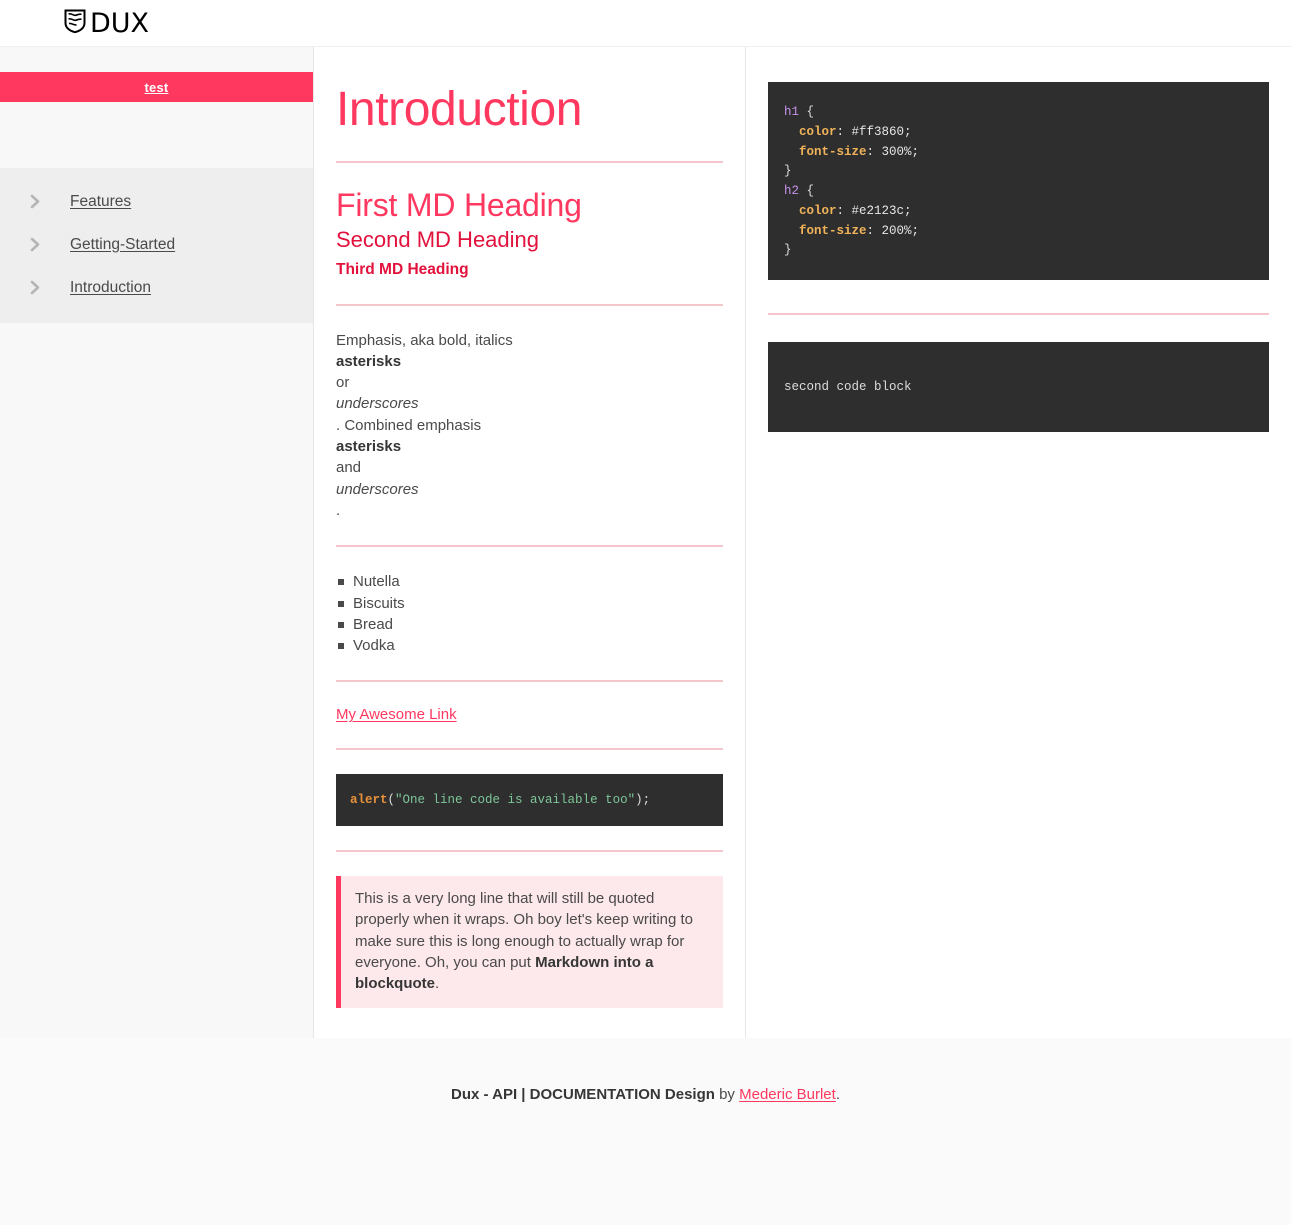  What do you see at coordinates (409, 425) in the screenshot?
I see `emphasis-line: . Combined emphasis` at bounding box center [409, 425].